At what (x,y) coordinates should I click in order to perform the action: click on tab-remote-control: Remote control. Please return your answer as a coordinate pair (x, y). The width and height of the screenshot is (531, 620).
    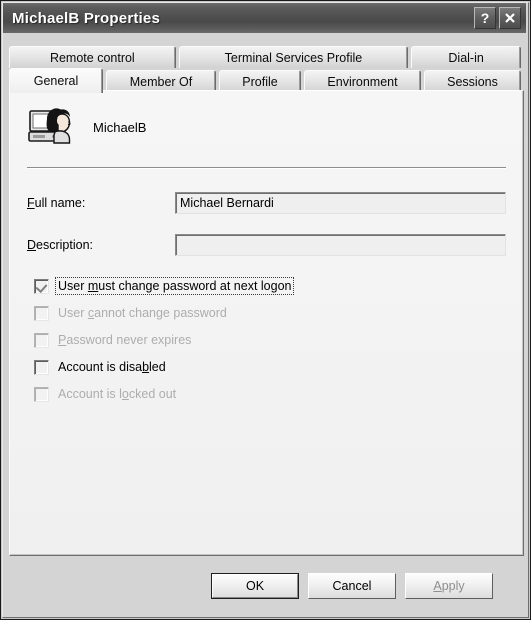
    Looking at the image, I should click on (92, 57).